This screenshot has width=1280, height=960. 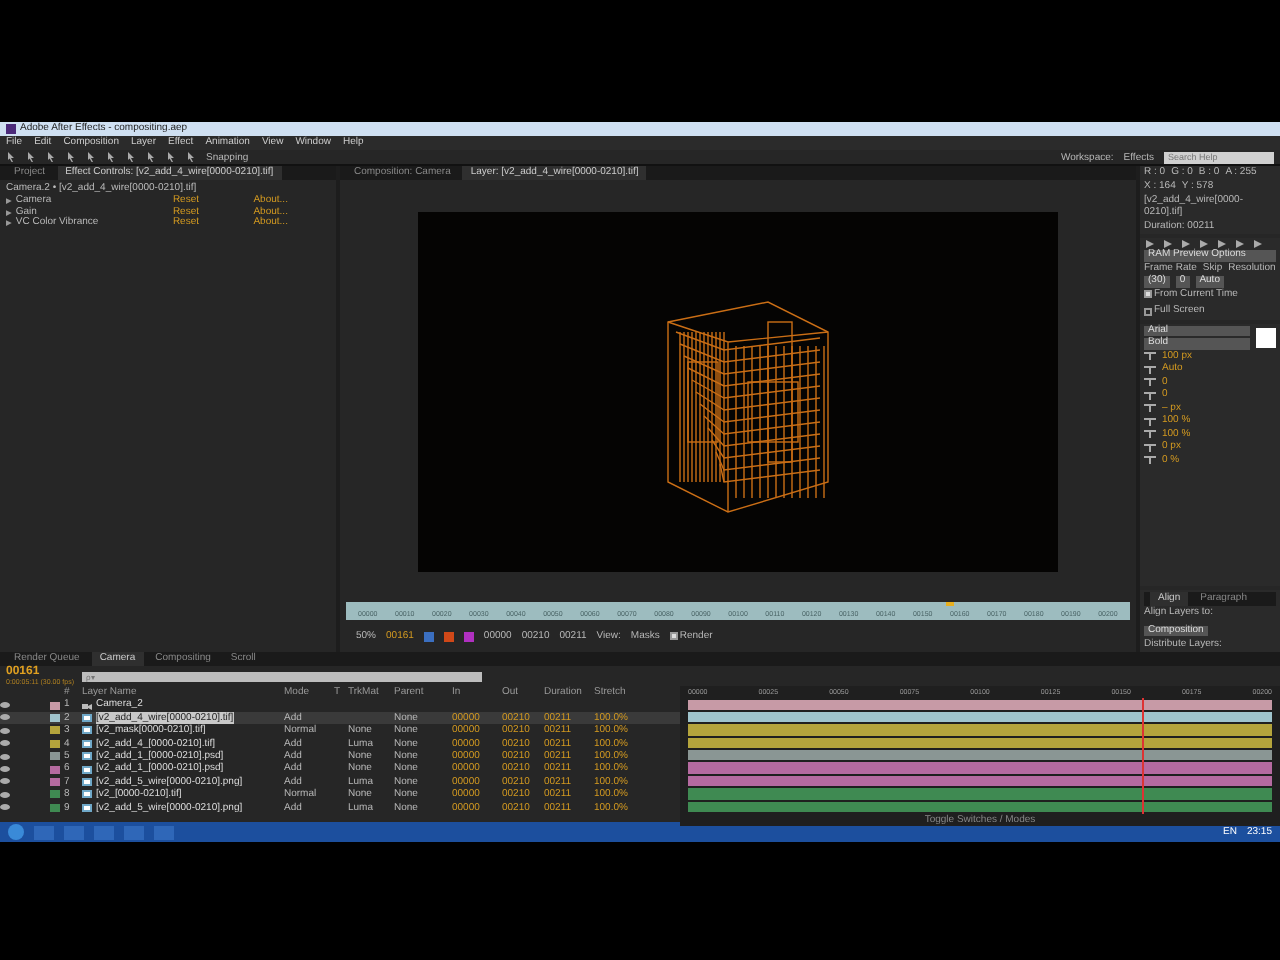 I want to click on app-icon, so click(x=11, y=129).